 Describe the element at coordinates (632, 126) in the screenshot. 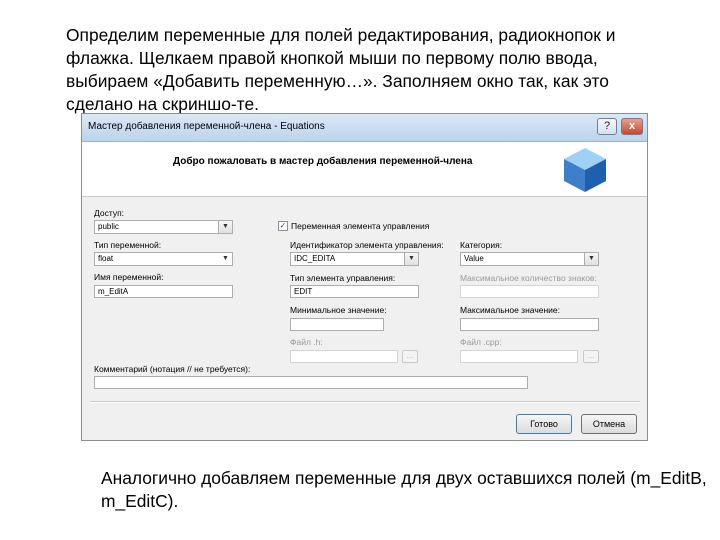

I see `close-icon: x` at that location.